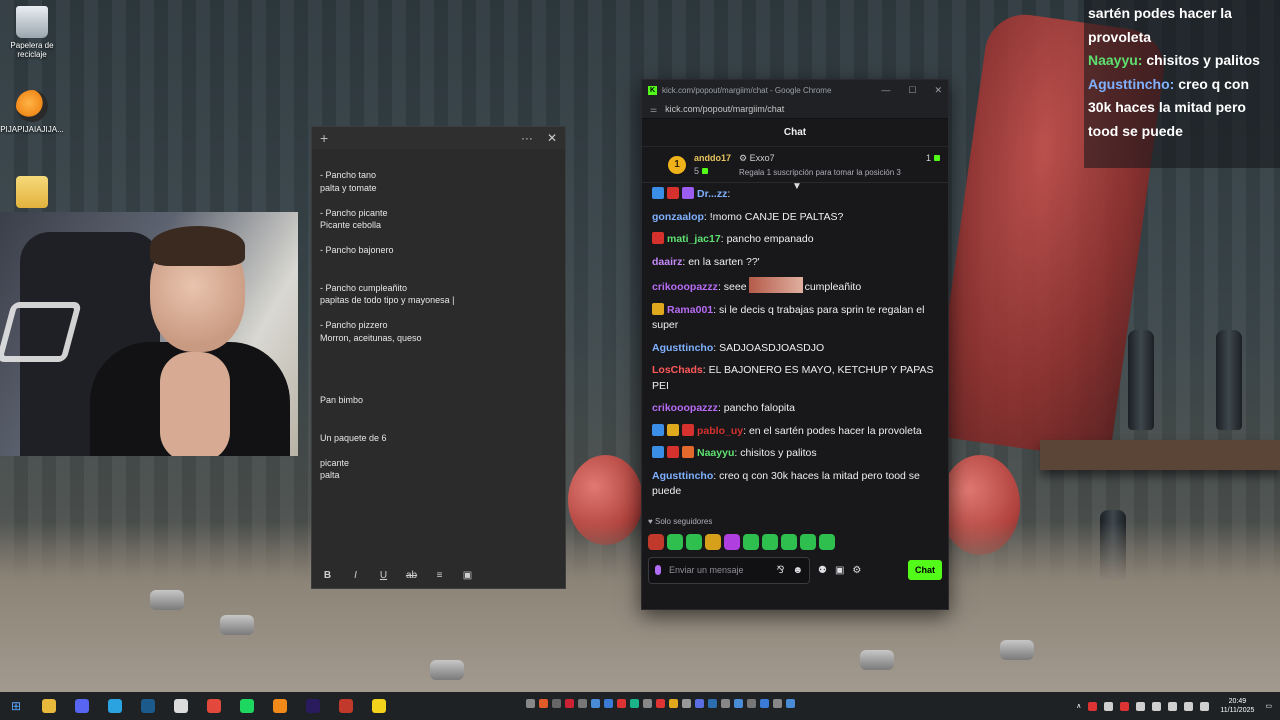  Describe the element at coordinates (677, 370) in the screenshot. I see `chat-username: LosChads` at that location.